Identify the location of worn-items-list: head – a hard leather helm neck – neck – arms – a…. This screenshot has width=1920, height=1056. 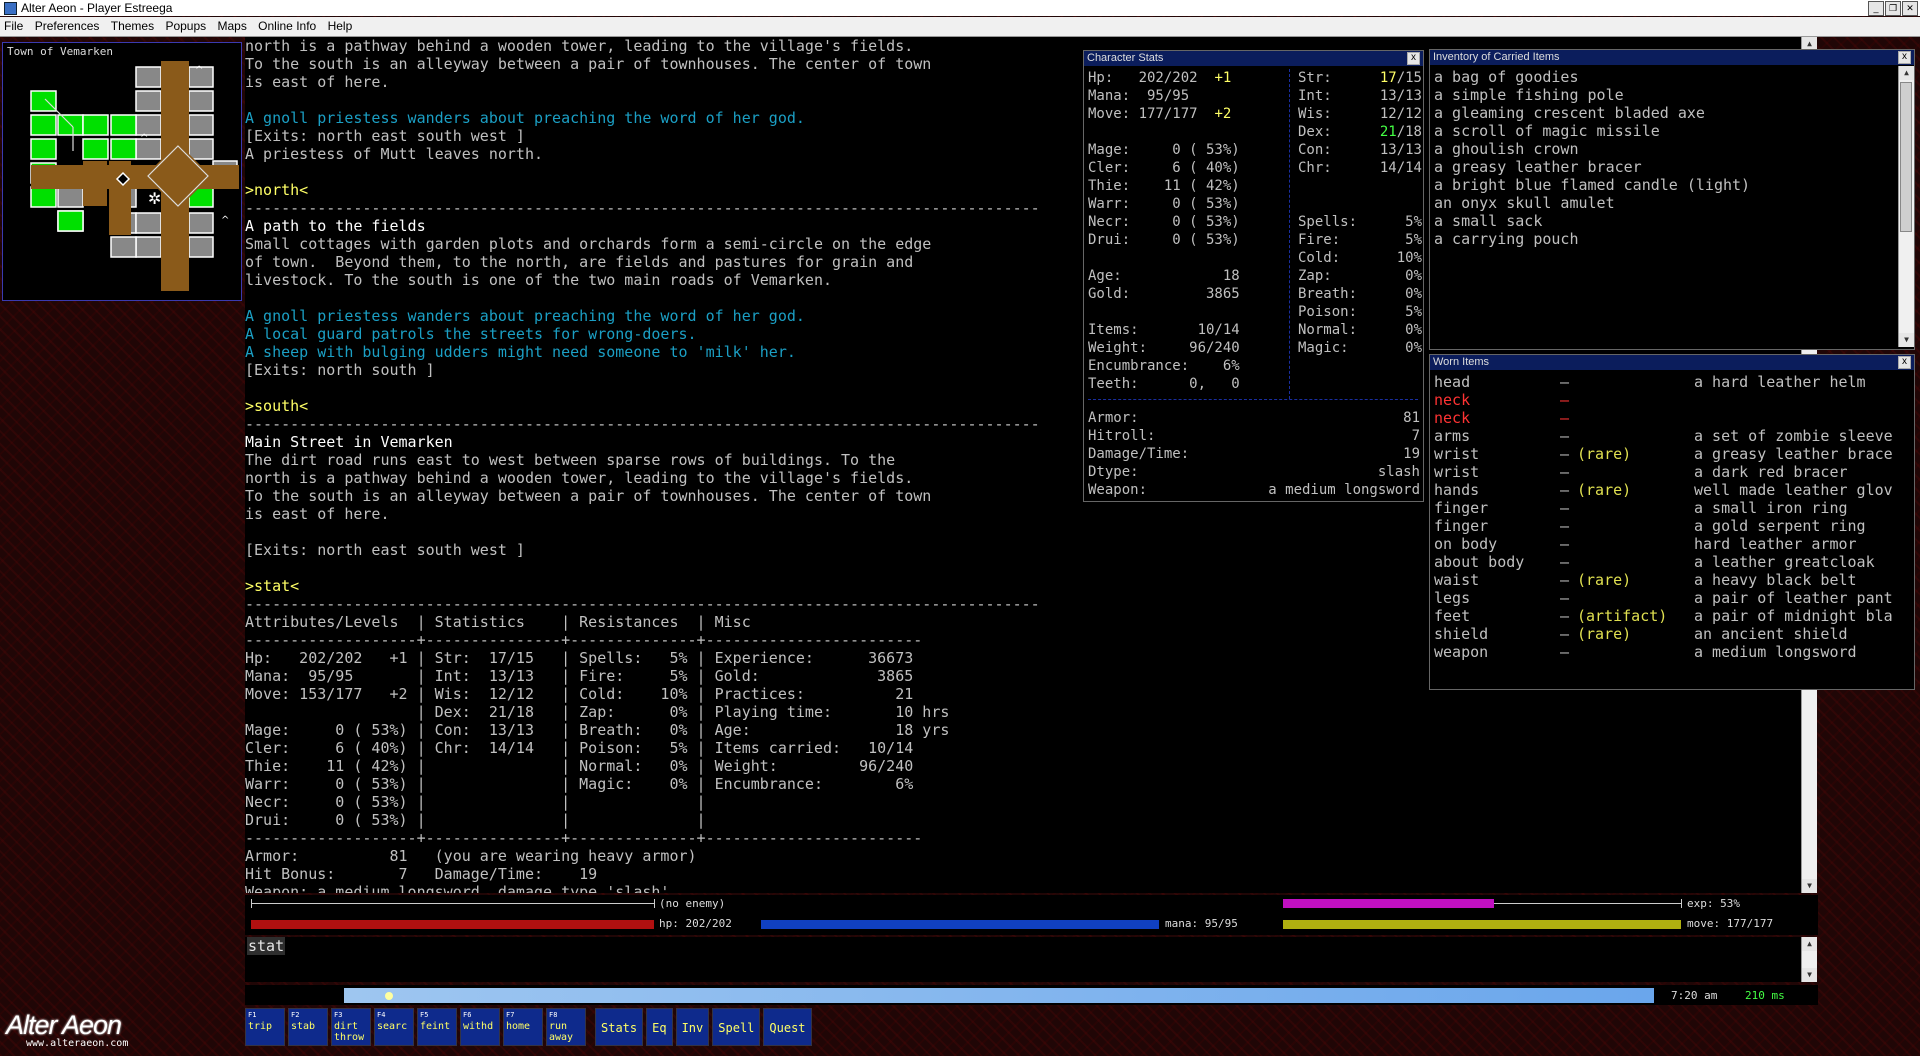
(1673, 517).